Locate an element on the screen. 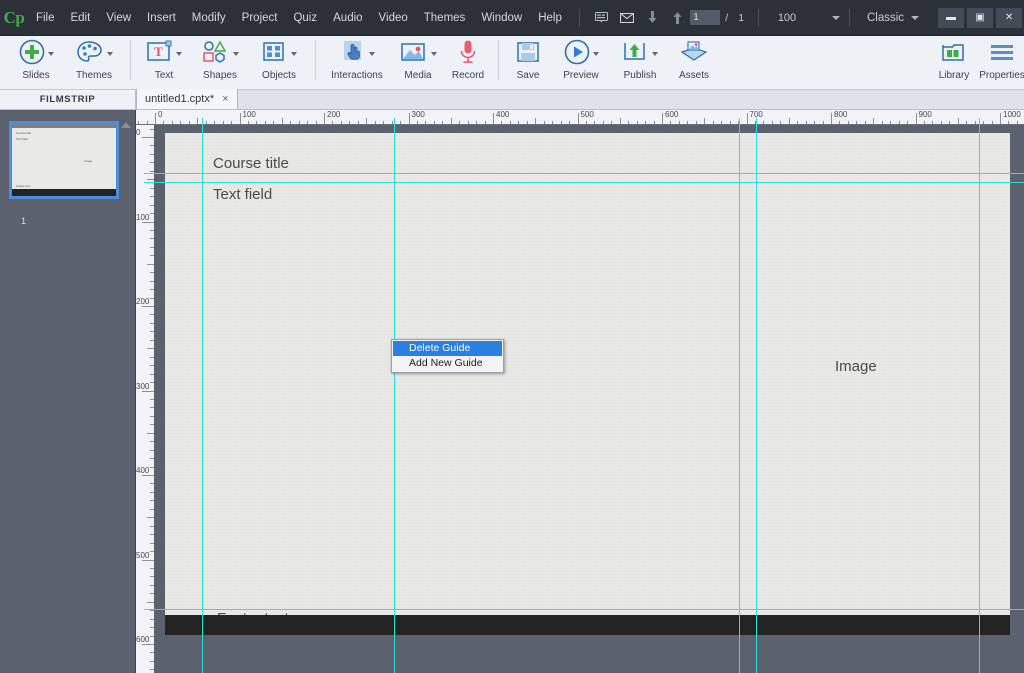 The width and height of the screenshot is (1024, 673). menu-item-modify: Modify is located at coordinates (209, 18).